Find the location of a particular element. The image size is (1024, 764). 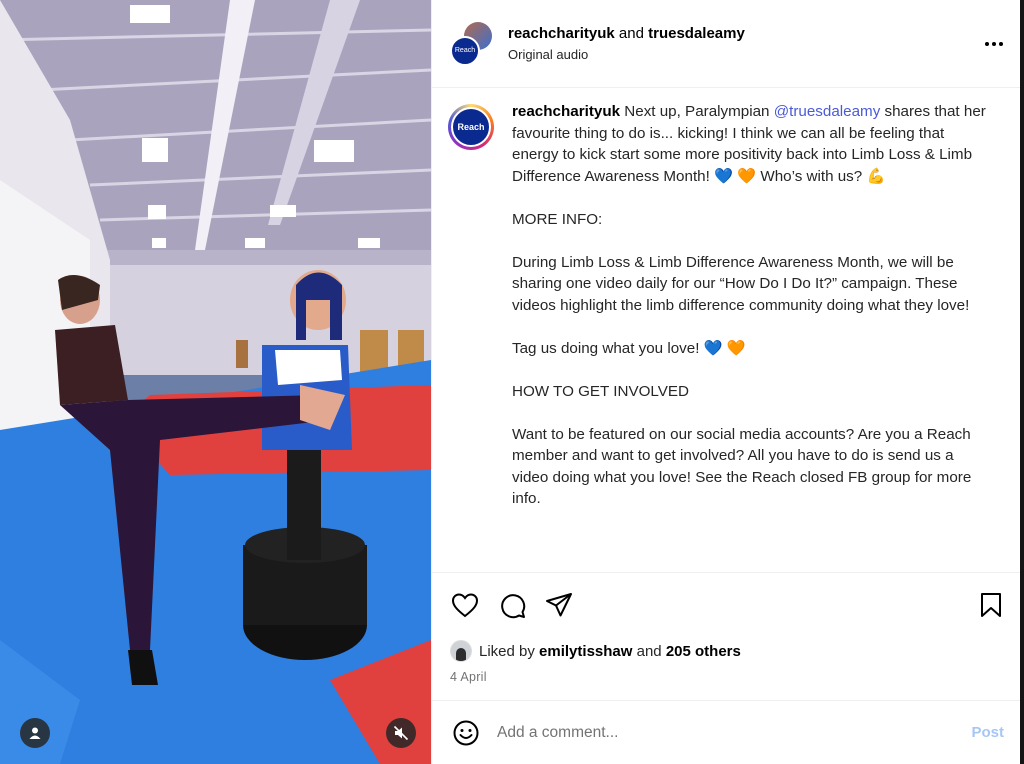

username-link-truesdaleamy: truesdaleamy is located at coordinates (696, 33).